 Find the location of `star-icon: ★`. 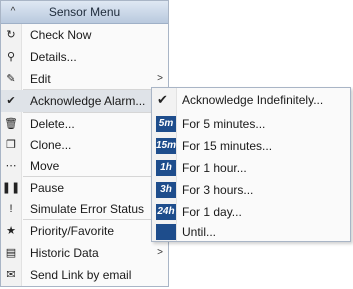

star-icon: ★ is located at coordinates (11, 231).